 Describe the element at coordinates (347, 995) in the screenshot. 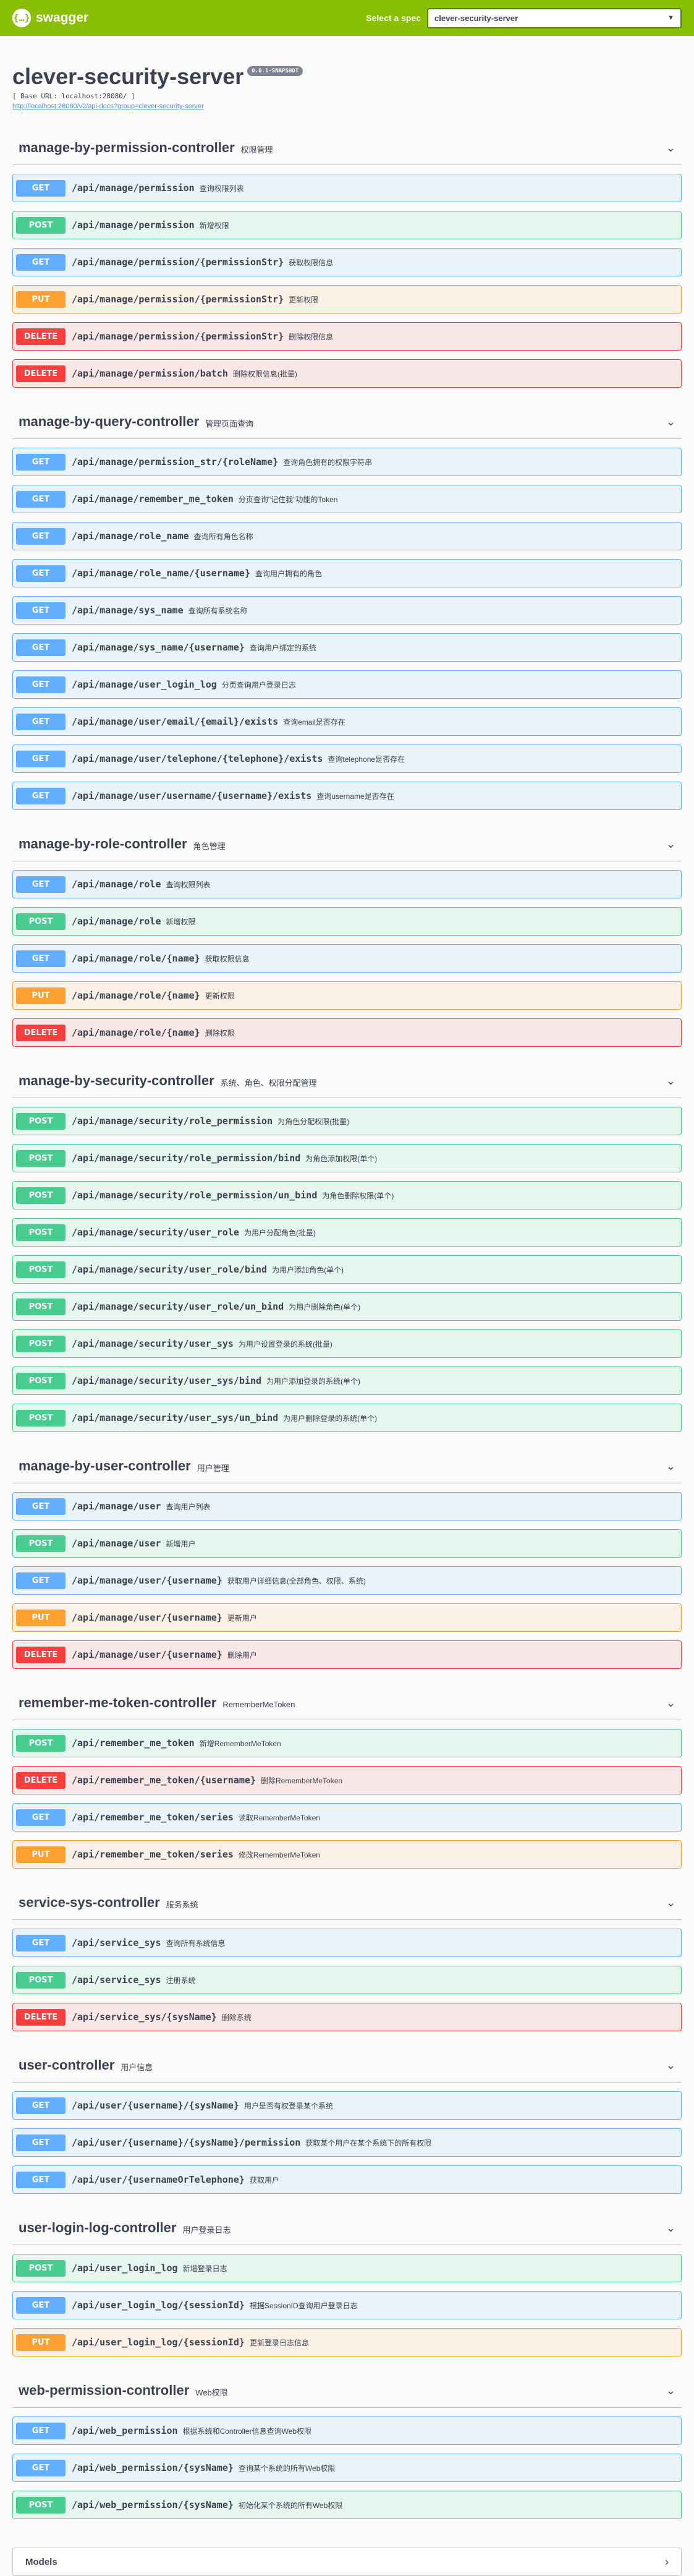

I see `operation-row: PUT/api/manage/role/{name} 更新权限` at that location.